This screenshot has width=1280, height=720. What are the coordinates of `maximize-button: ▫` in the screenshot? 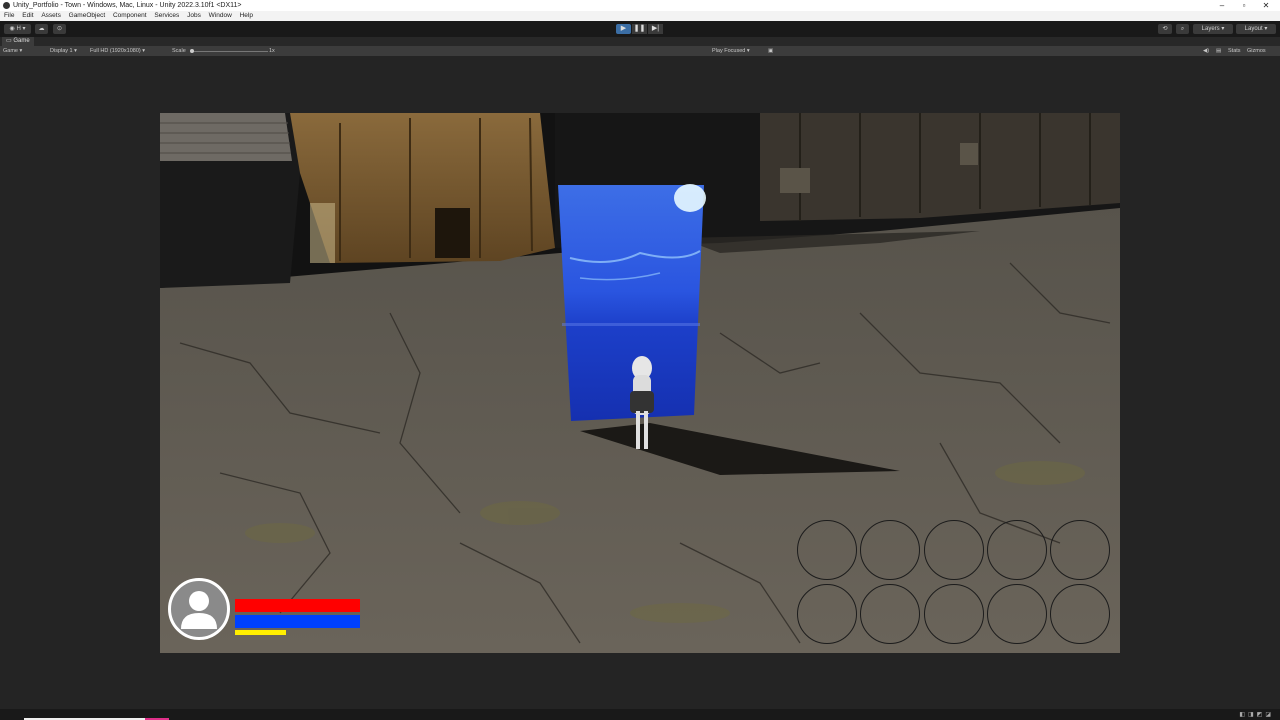 It's located at (1244, 5).